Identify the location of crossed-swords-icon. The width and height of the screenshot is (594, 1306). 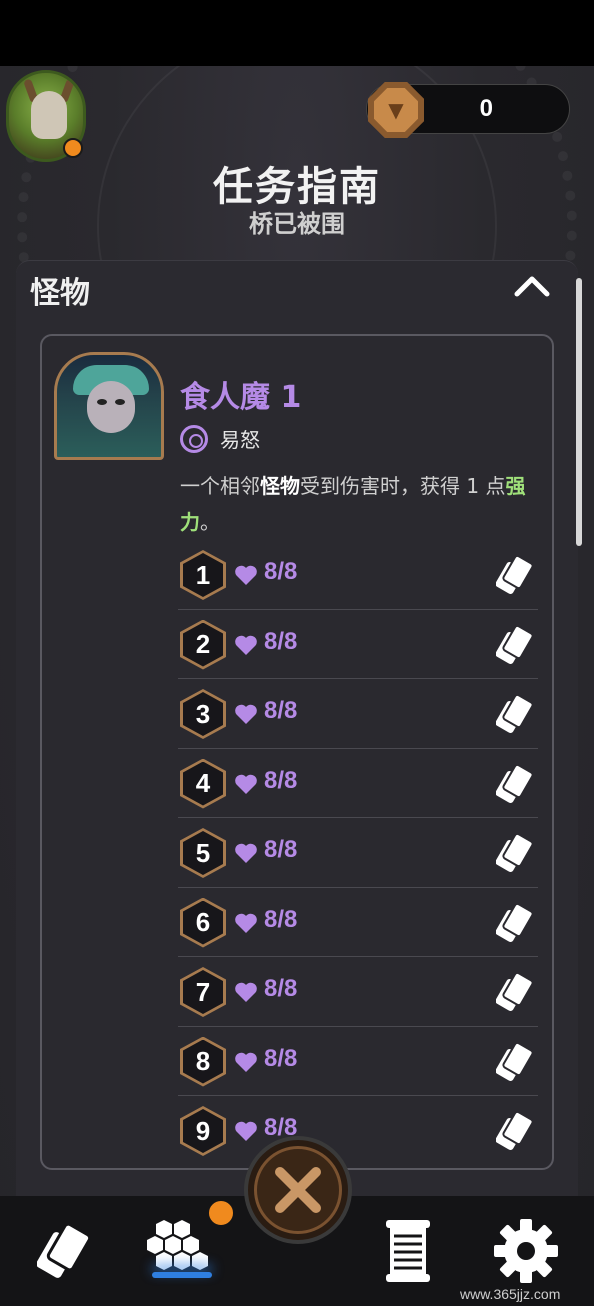
(298, 1190).